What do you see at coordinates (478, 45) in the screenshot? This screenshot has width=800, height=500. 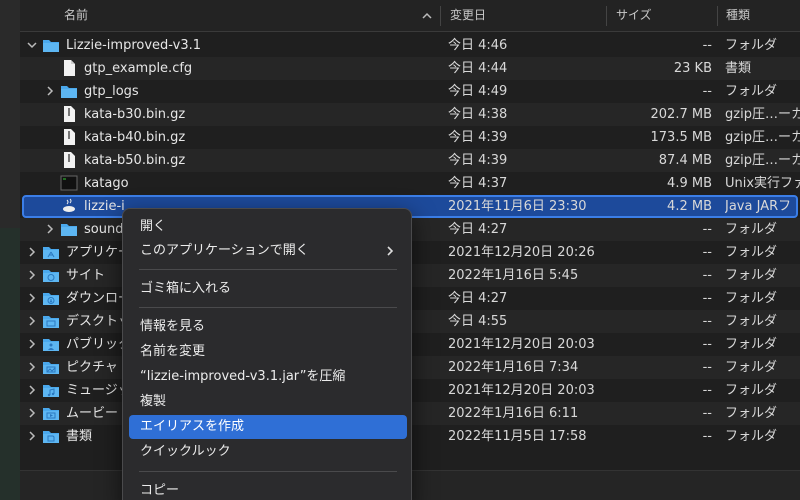 I see `file-date: 今日 4:46` at bounding box center [478, 45].